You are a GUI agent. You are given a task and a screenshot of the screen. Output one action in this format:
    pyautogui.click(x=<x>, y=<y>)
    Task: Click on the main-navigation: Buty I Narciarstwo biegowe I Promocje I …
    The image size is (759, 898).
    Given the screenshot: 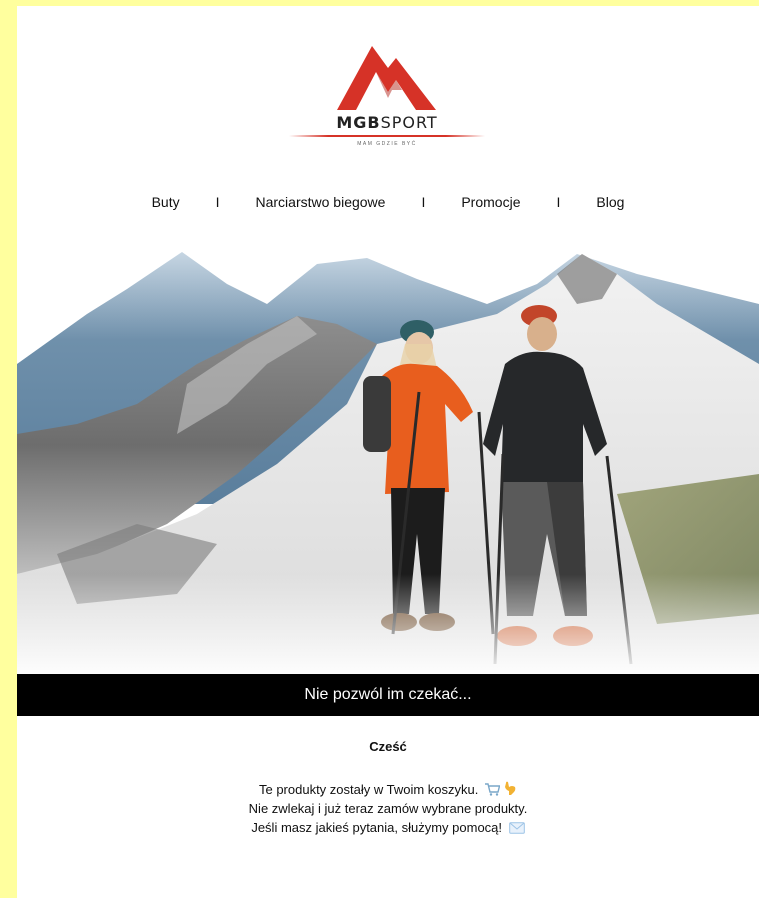 What is the action you would take?
    pyautogui.click(x=388, y=202)
    